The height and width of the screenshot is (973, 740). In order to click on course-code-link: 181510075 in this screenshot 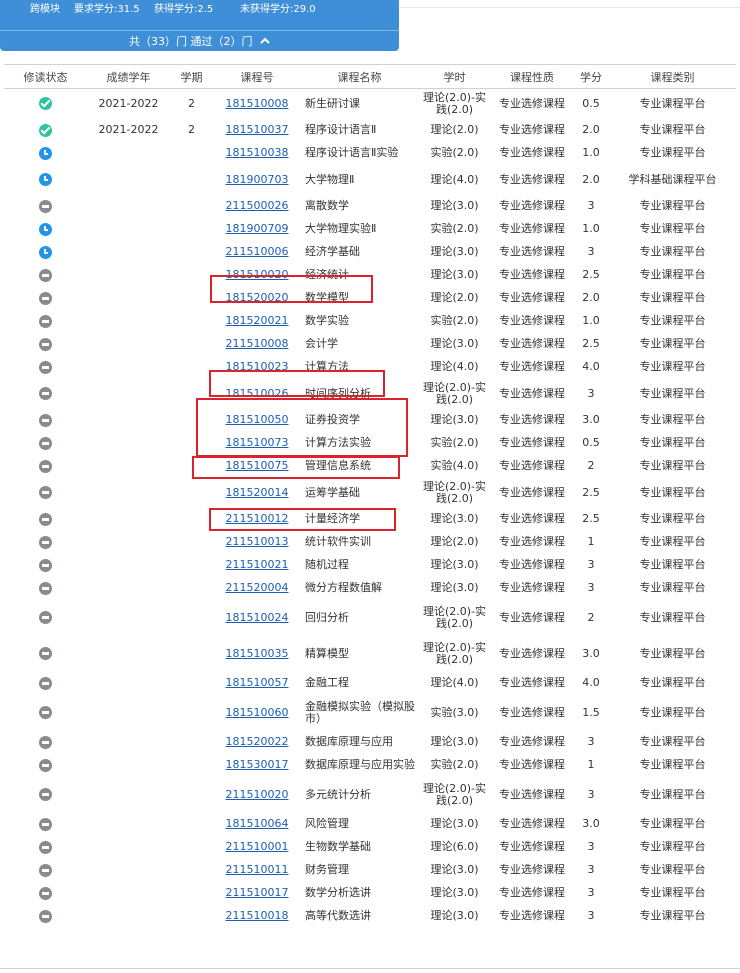, I will do `click(257, 465)`.